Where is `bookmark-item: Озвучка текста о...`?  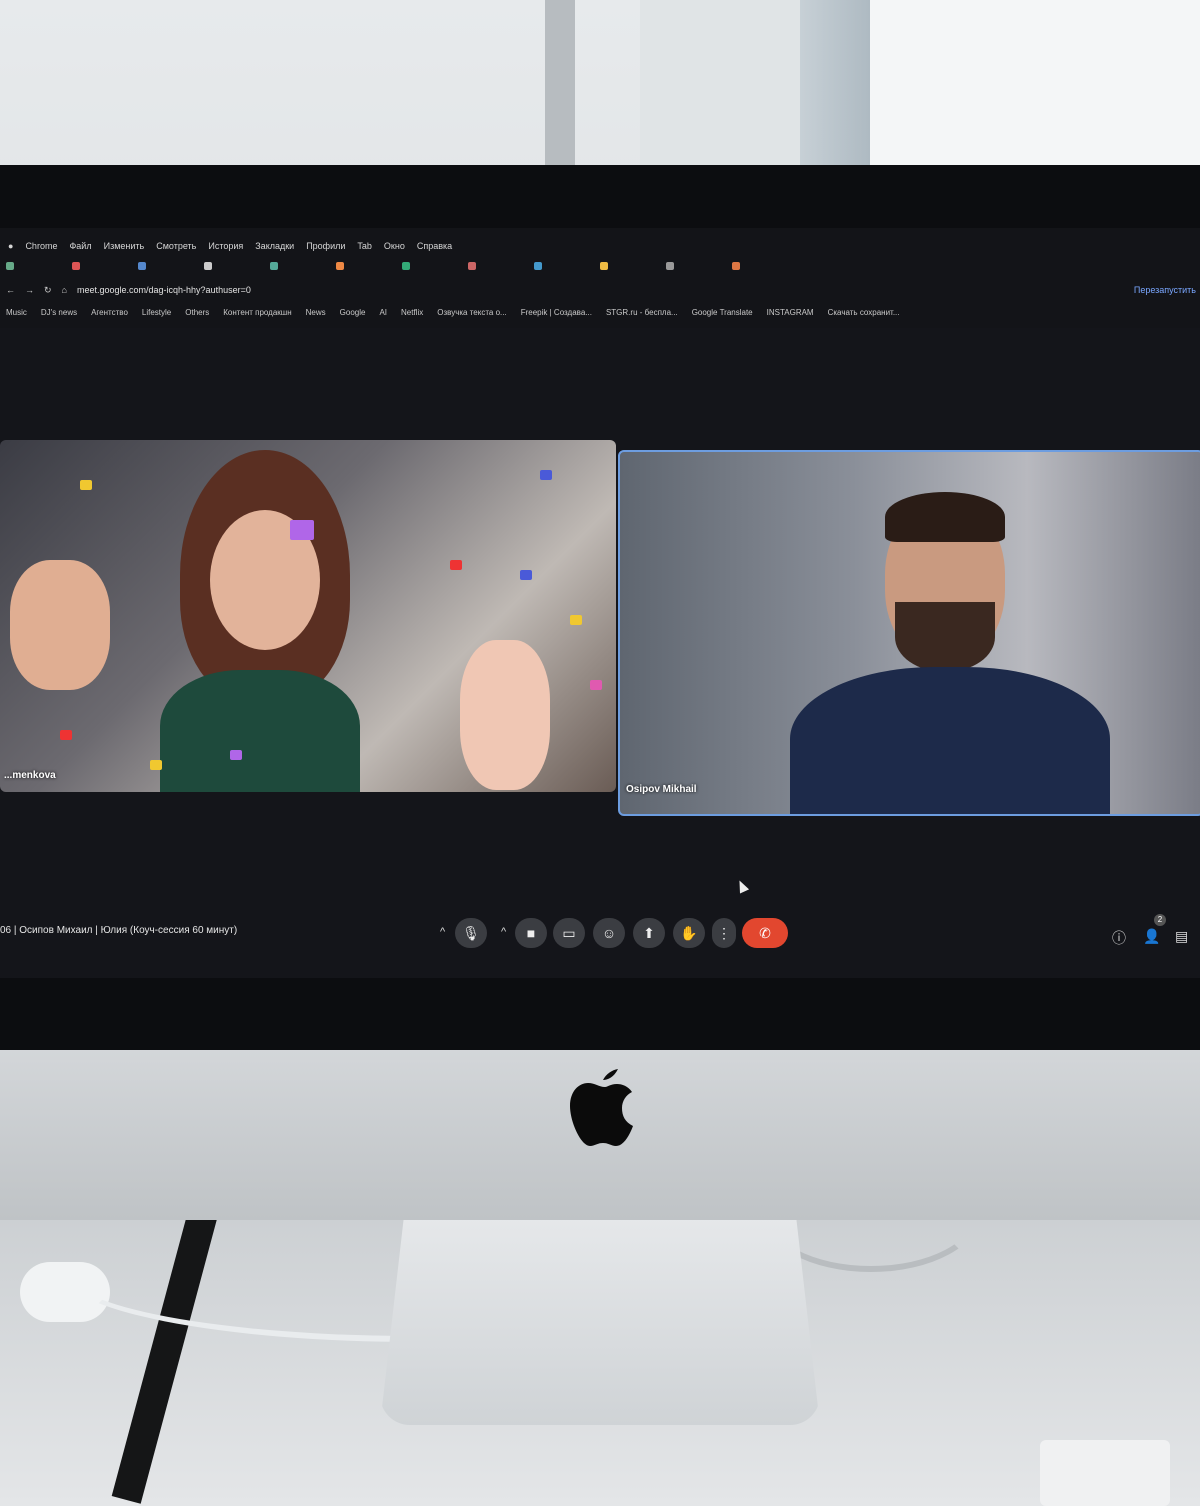
bookmark-item: Озвучка текста о... is located at coordinates (471, 312).